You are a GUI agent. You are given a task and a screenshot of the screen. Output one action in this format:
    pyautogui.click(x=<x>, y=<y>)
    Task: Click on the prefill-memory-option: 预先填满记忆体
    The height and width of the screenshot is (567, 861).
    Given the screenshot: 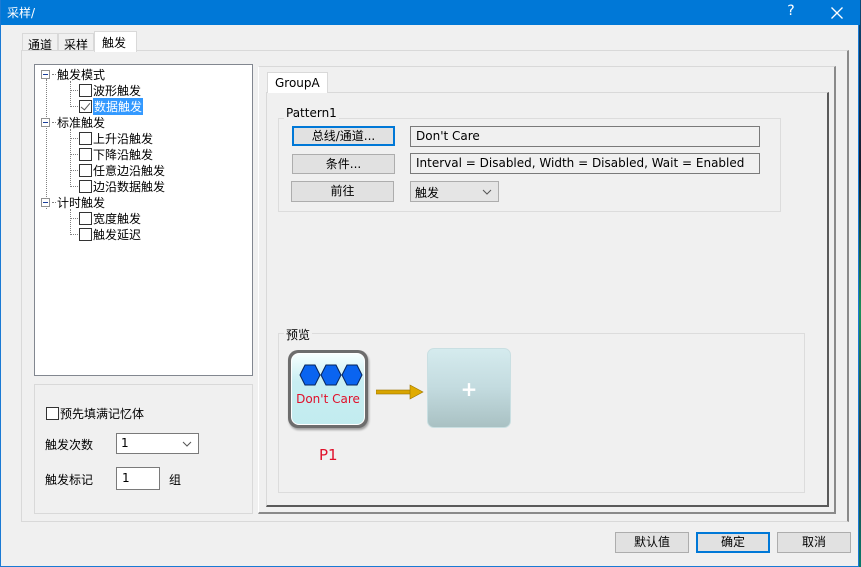 What is the action you would take?
    pyautogui.click(x=95, y=413)
    